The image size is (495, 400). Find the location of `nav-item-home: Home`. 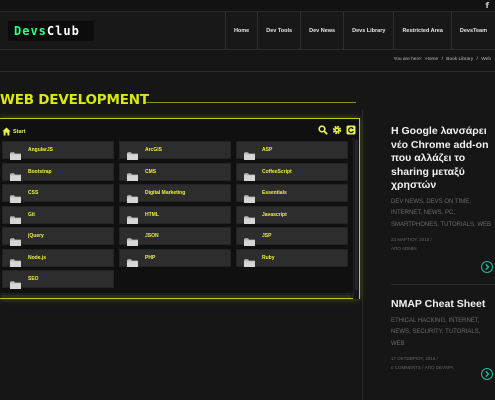

nav-item-home: Home is located at coordinates (240, 31).